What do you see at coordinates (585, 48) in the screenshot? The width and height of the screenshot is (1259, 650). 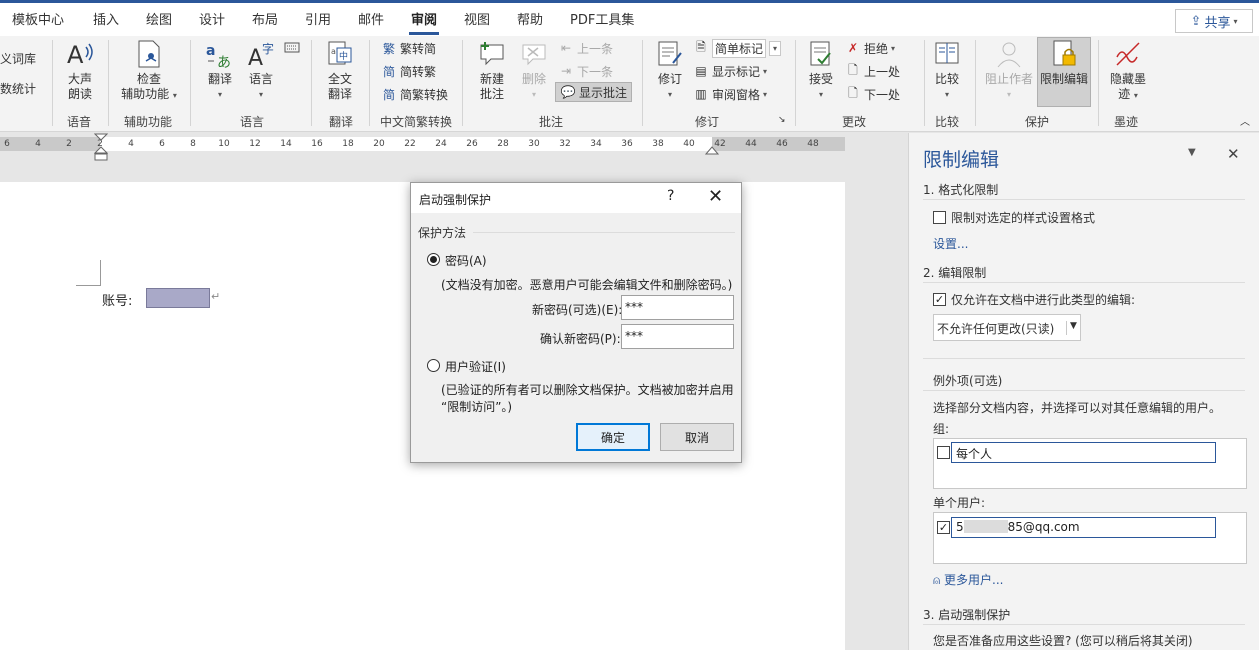 I see `previous-comment-button: ⇤ 上一条` at bounding box center [585, 48].